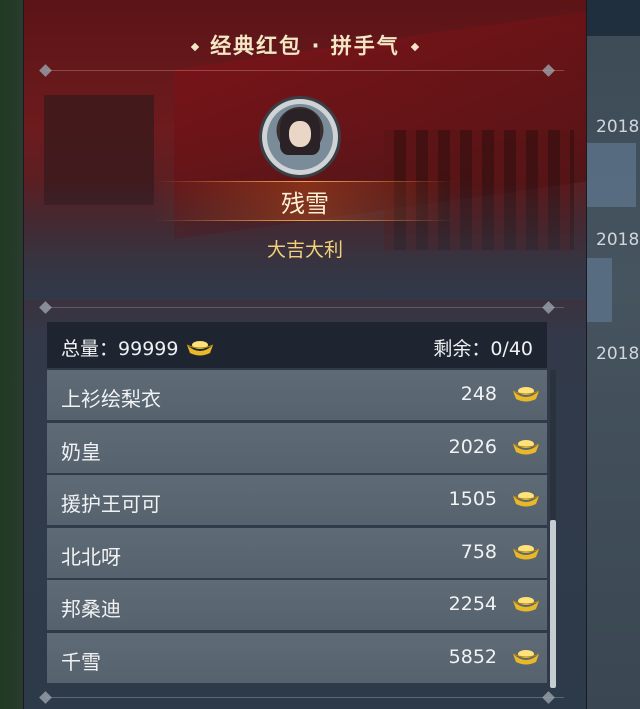  What do you see at coordinates (91, 556) in the screenshot?
I see `recipient-name: 北北呀` at bounding box center [91, 556].